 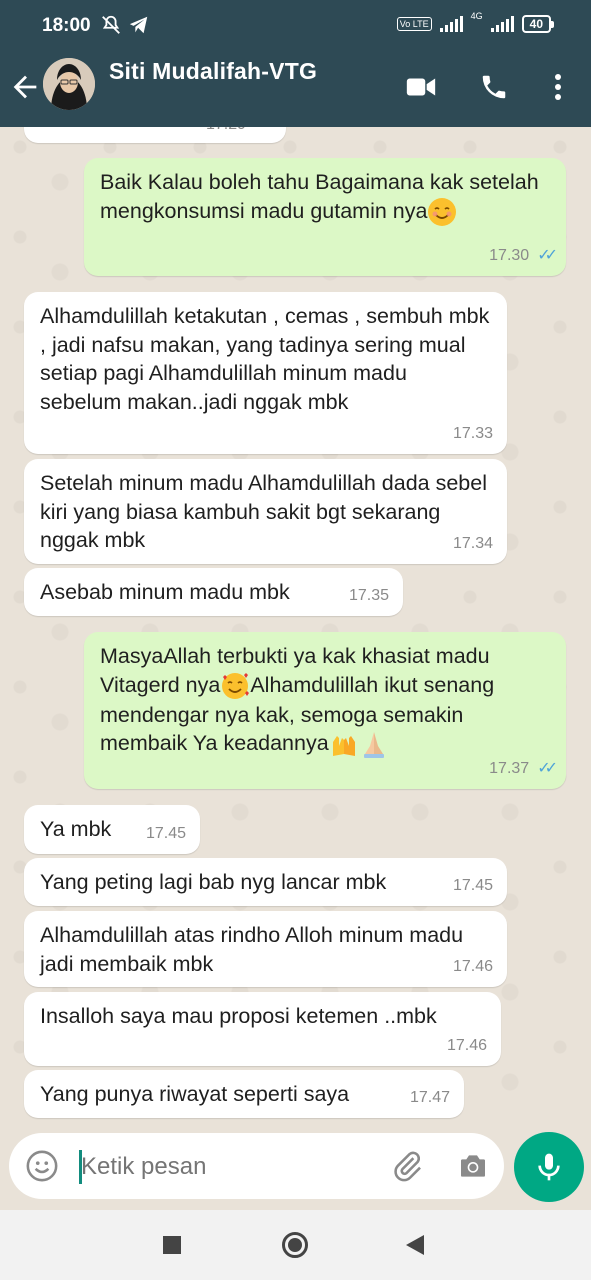 What do you see at coordinates (76, 829) in the screenshot?
I see `message-text: Ya mbk` at bounding box center [76, 829].